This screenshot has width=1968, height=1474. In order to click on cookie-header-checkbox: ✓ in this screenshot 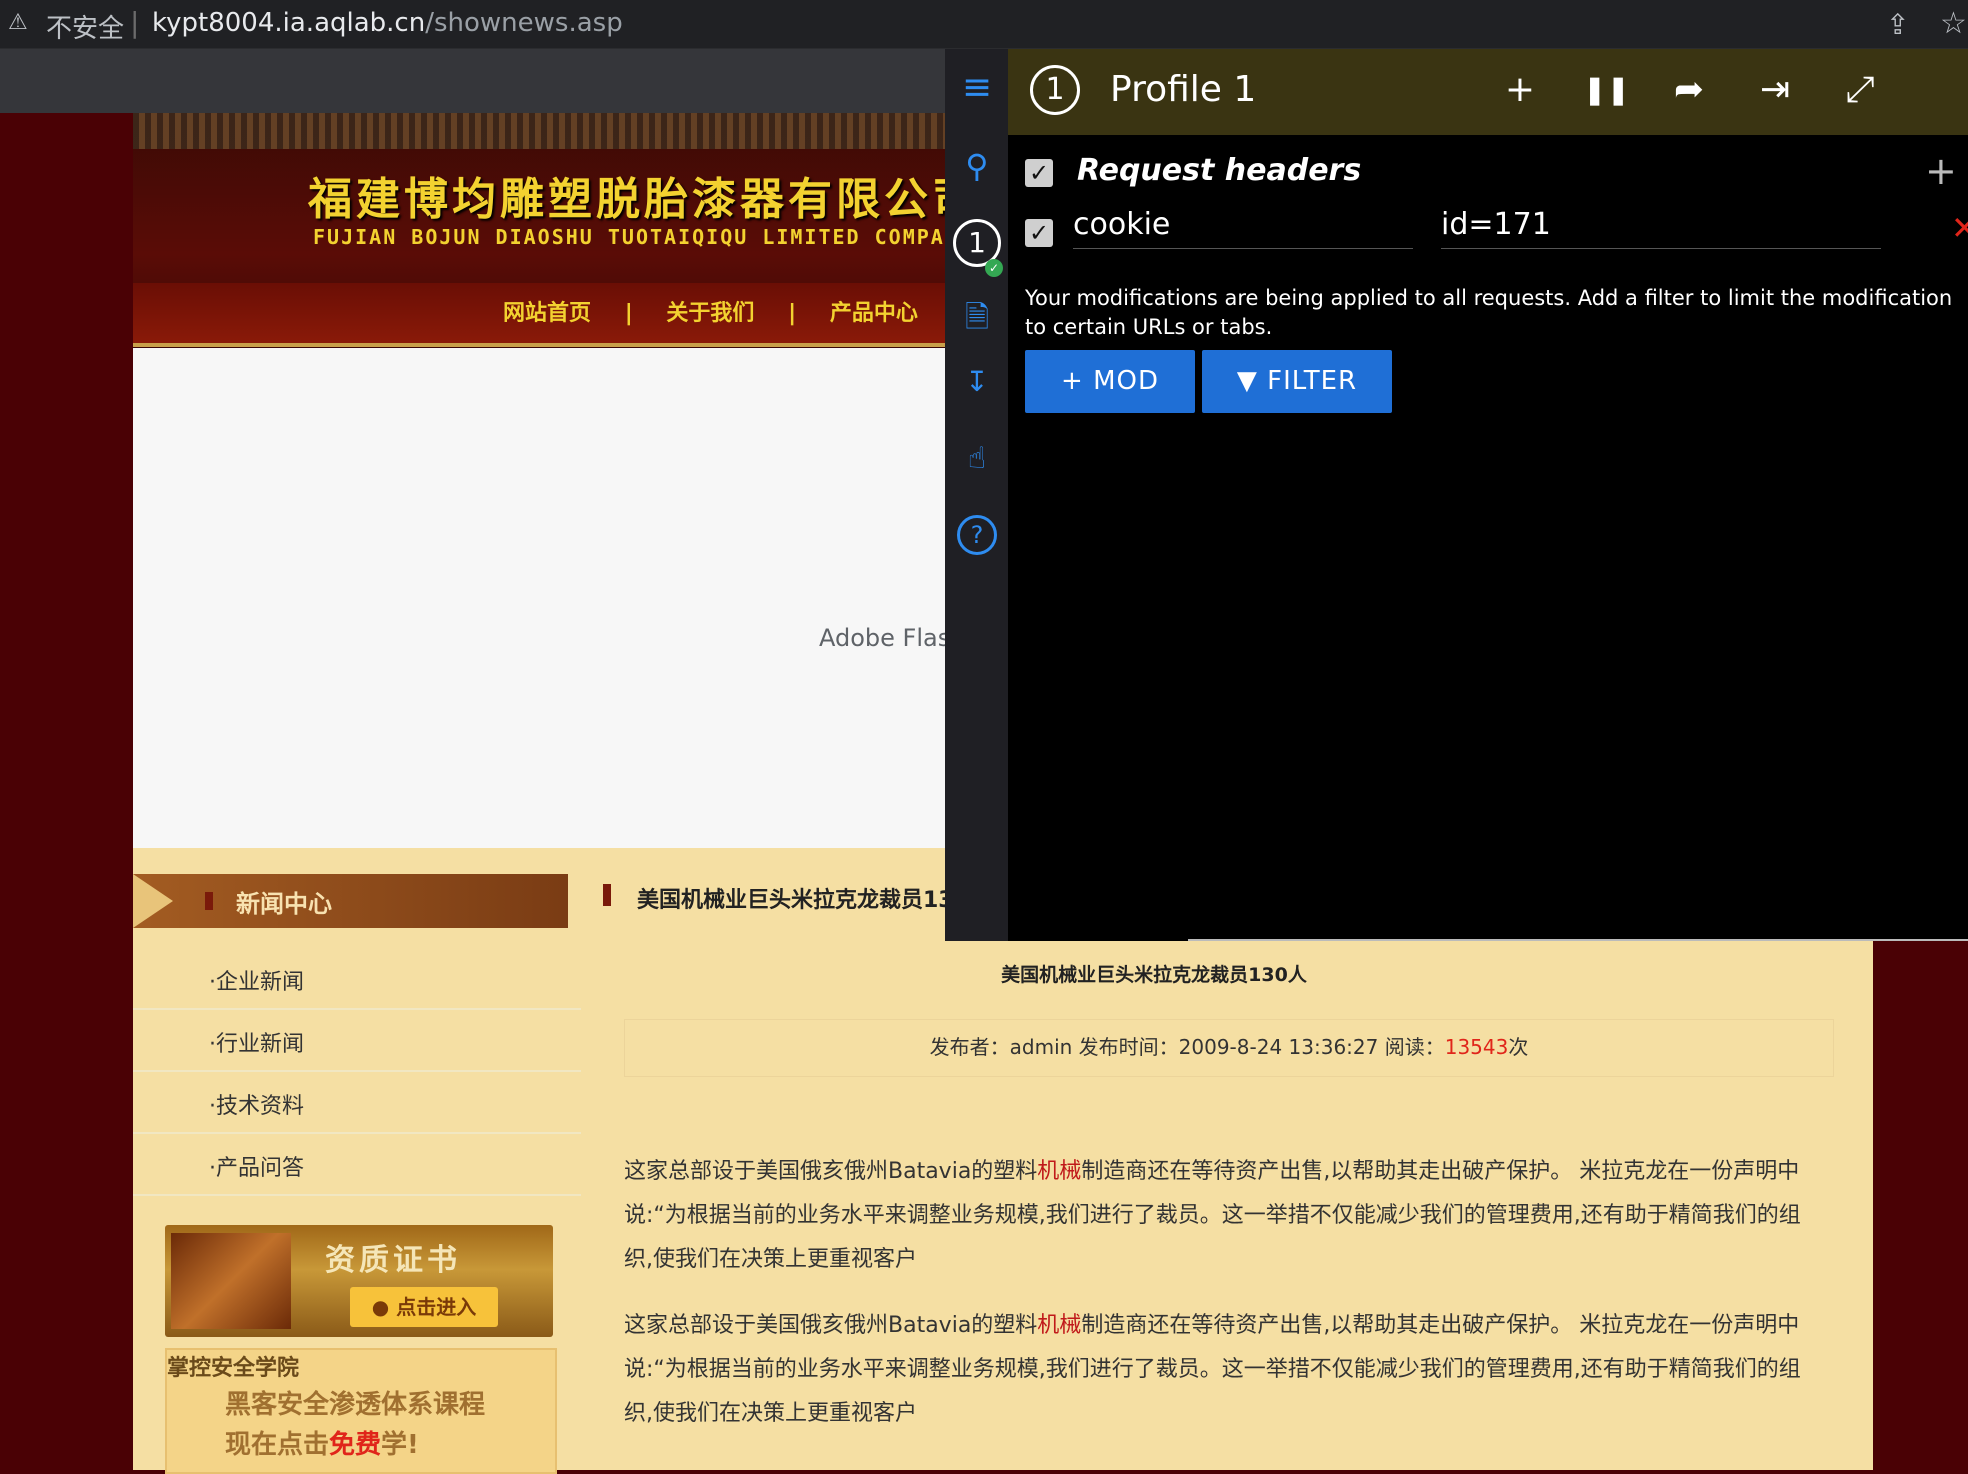, I will do `click(1039, 233)`.